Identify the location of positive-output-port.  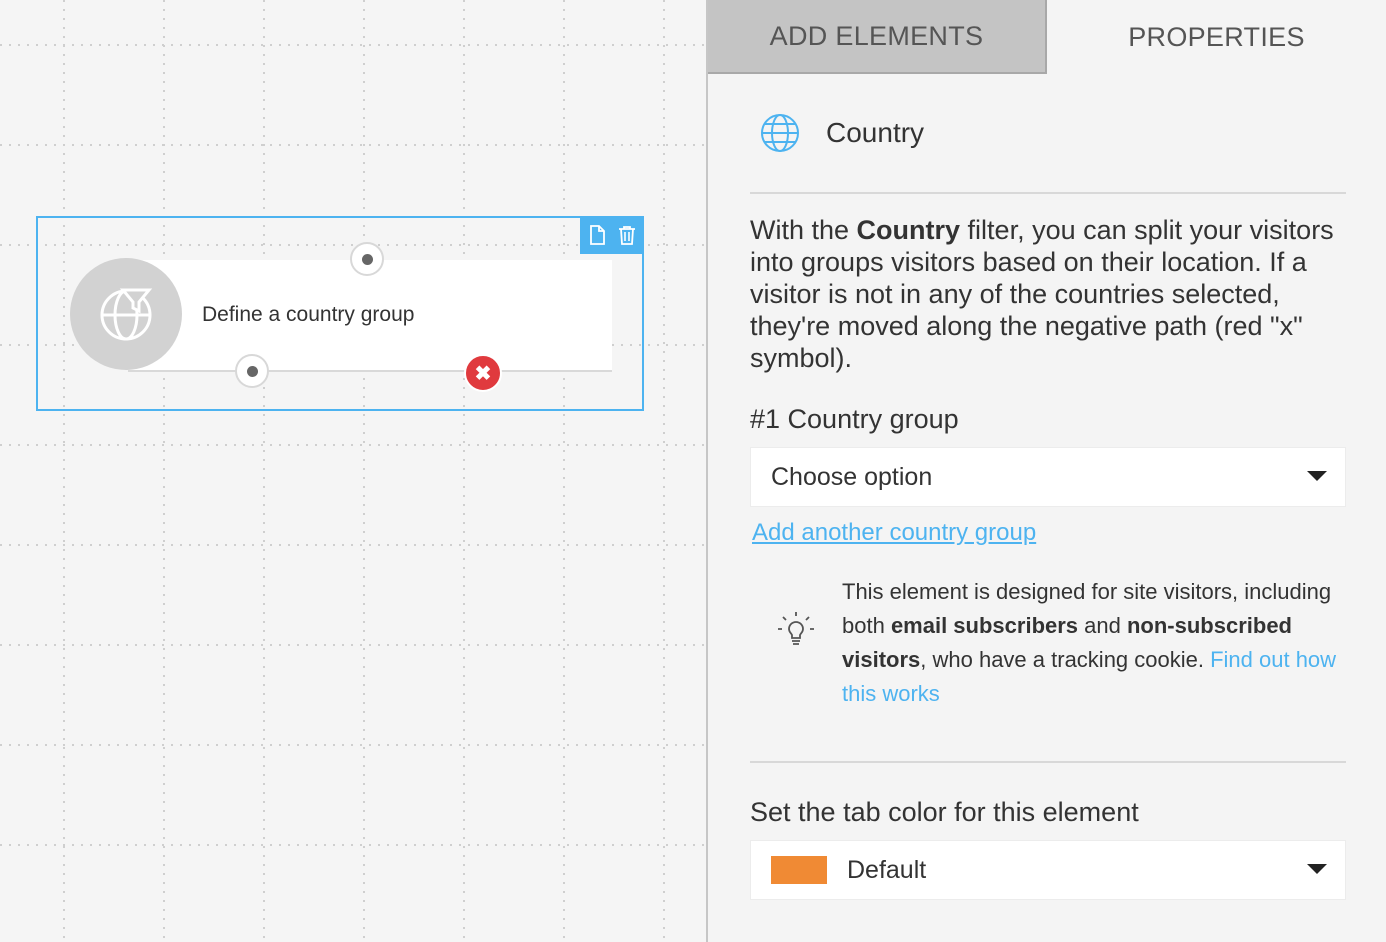
(252, 371).